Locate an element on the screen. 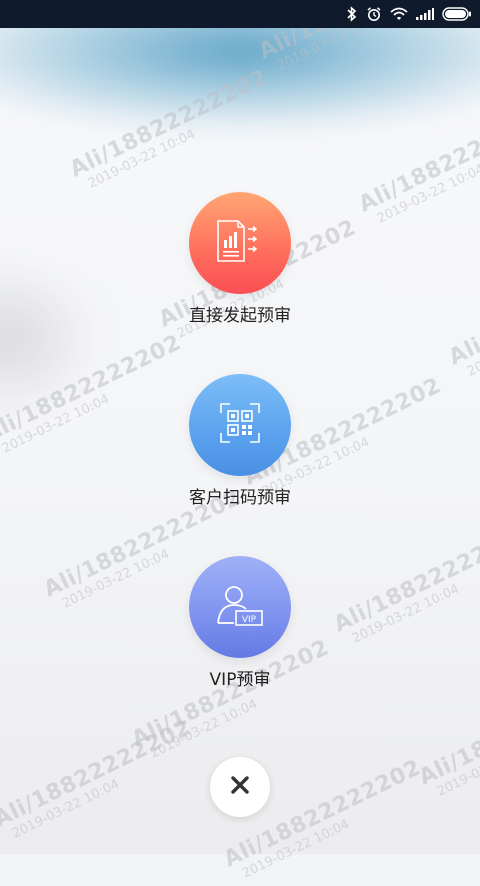  close-button is located at coordinates (240, 787).